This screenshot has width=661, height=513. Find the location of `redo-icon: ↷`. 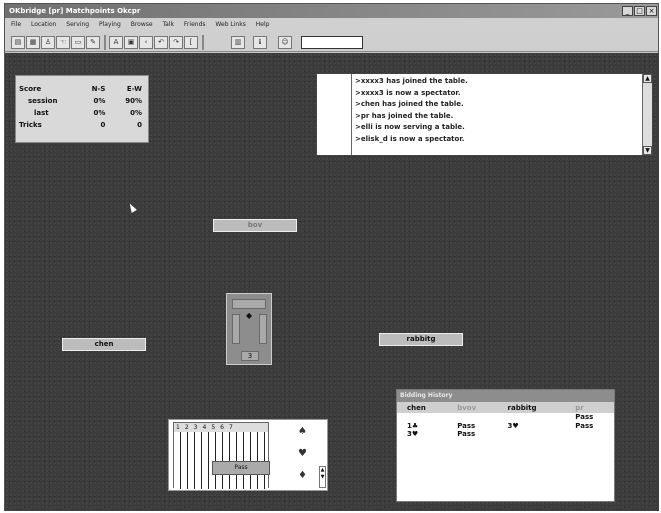

redo-icon: ↷ is located at coordinates (176, 42).